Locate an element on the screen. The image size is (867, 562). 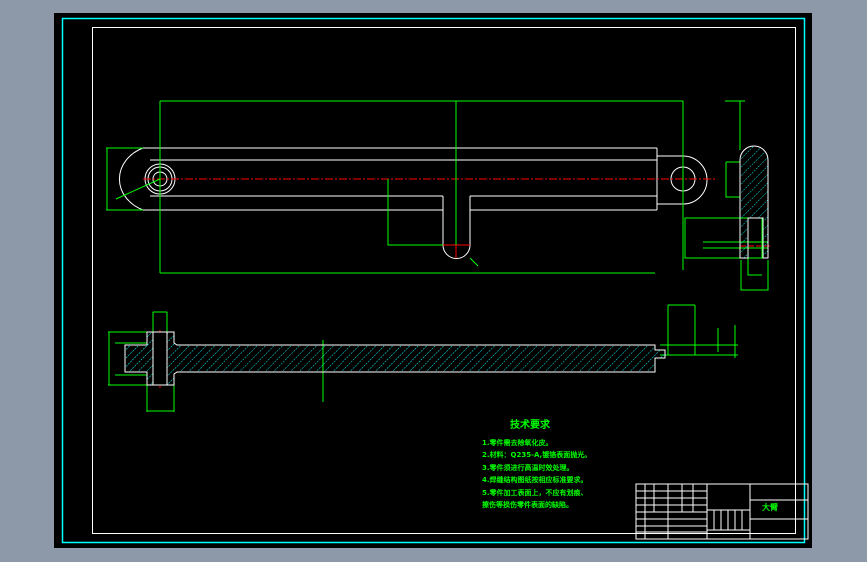
tech-requirements-title: 技术要求 is located at coordinates (530, 425).